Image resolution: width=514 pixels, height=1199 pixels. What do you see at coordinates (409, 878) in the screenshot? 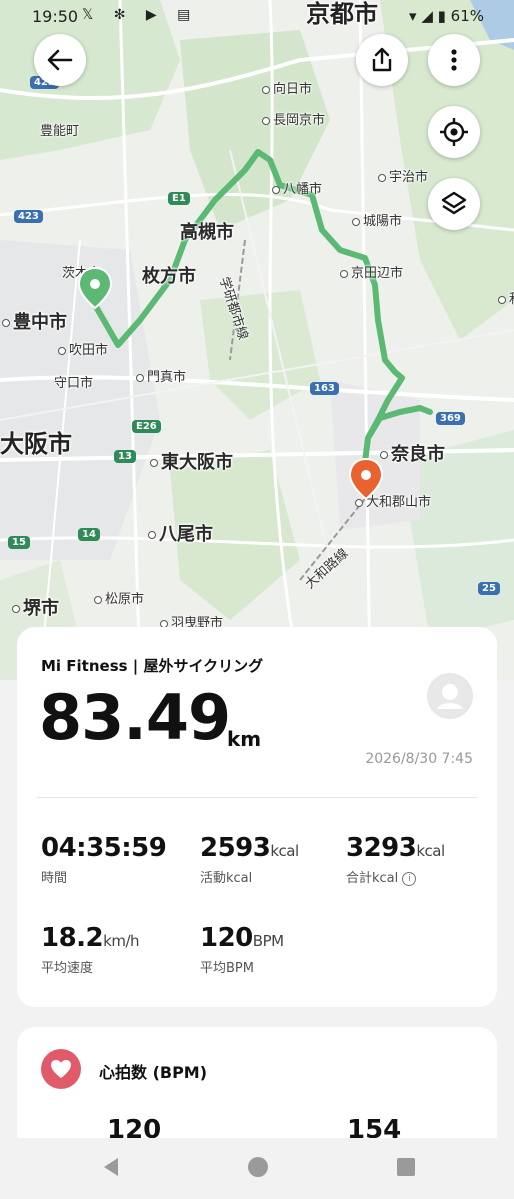
I see `info-icon: i` at bounding box center [409, 878].